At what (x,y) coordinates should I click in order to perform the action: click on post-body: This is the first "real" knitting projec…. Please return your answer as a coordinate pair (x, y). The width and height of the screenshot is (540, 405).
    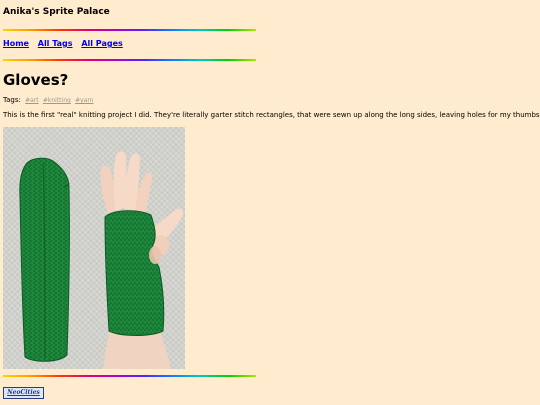
    Looking at the image, I should click on (271, 115).